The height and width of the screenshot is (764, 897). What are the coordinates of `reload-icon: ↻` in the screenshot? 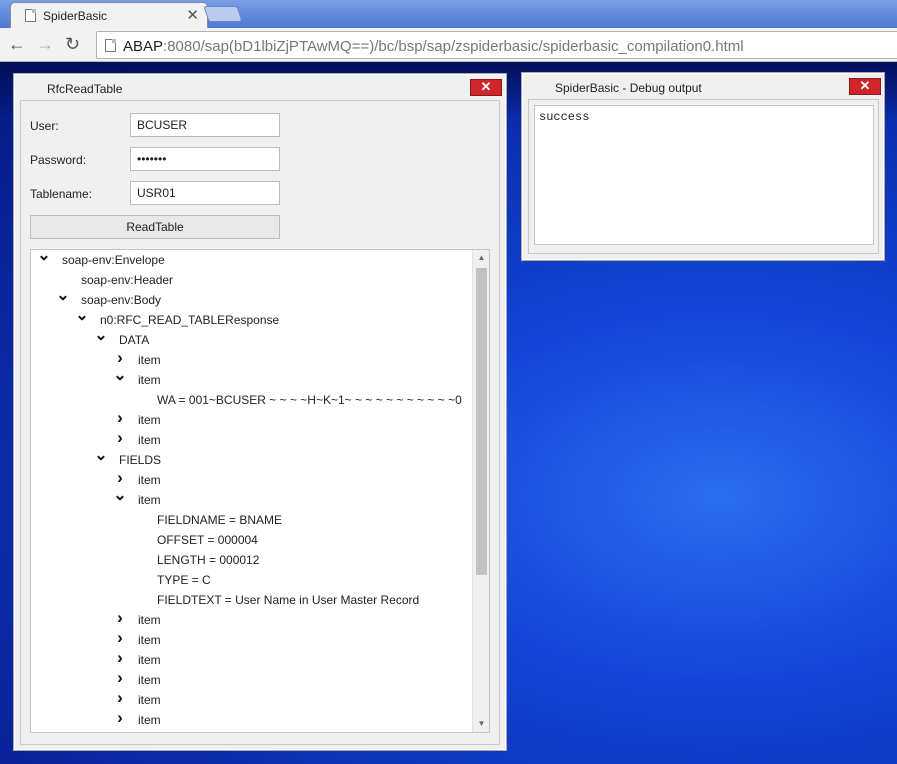 It's located at (72, 44).